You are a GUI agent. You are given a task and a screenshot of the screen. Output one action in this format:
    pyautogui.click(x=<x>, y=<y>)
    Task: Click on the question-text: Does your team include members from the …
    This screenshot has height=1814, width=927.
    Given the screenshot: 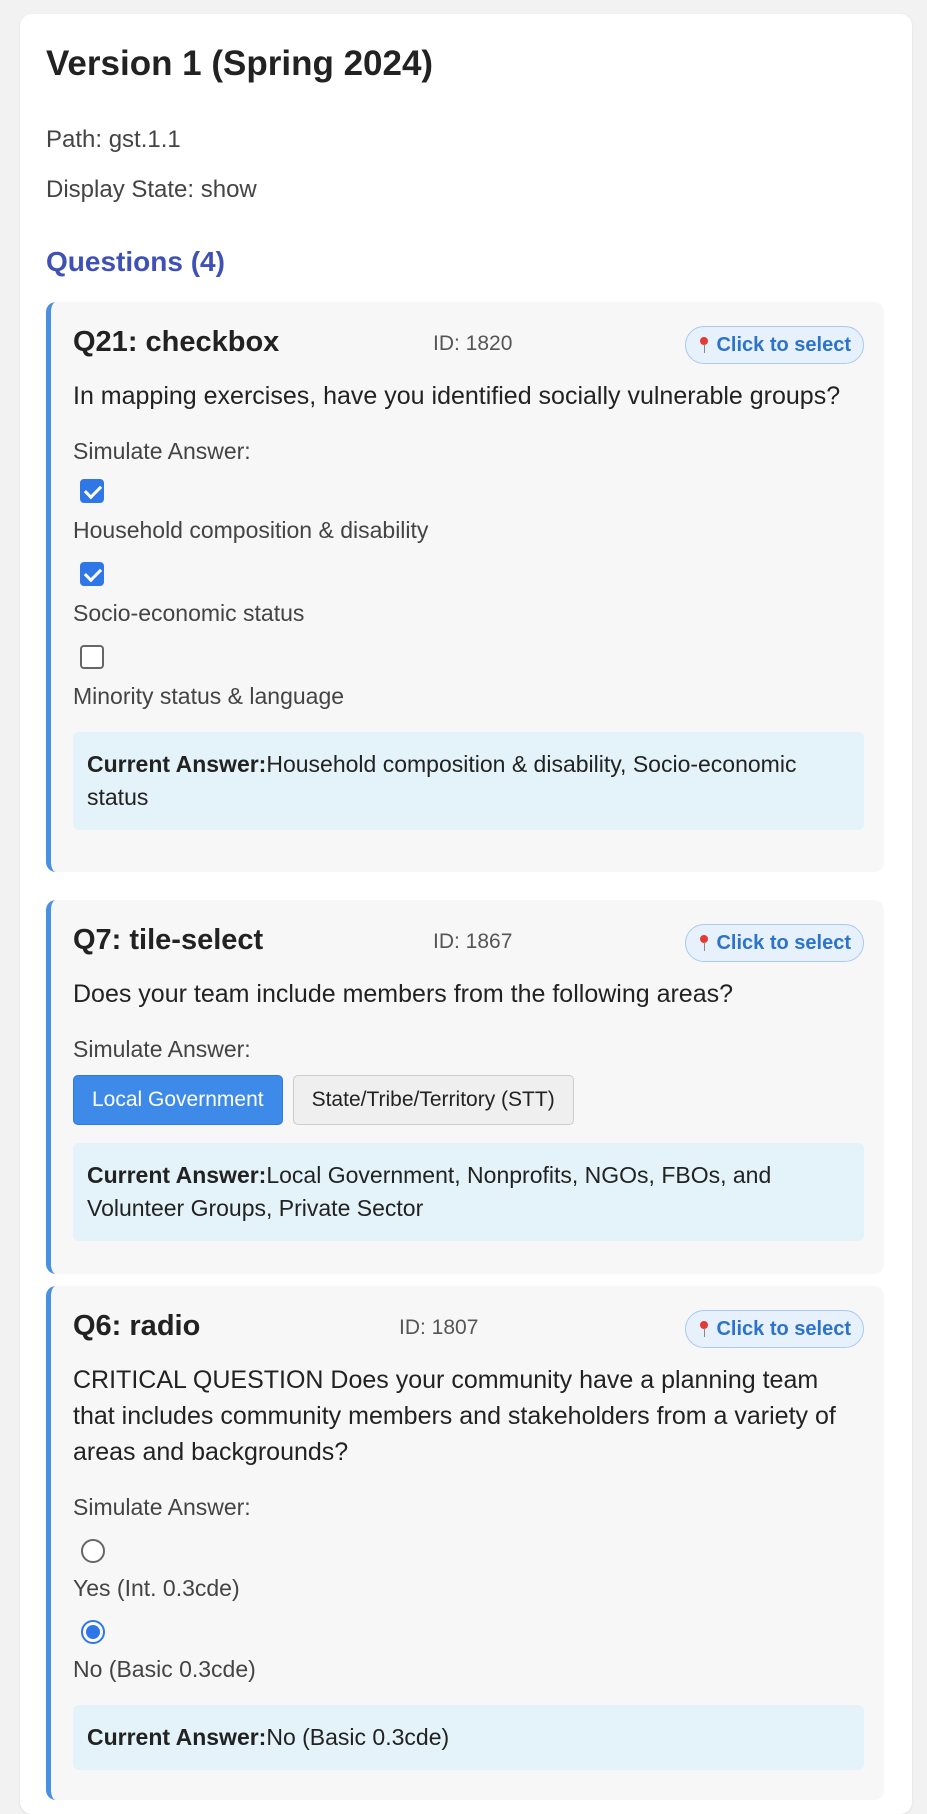 What is the action you would take?
    pyautogui.click(x=403, y=994)
    